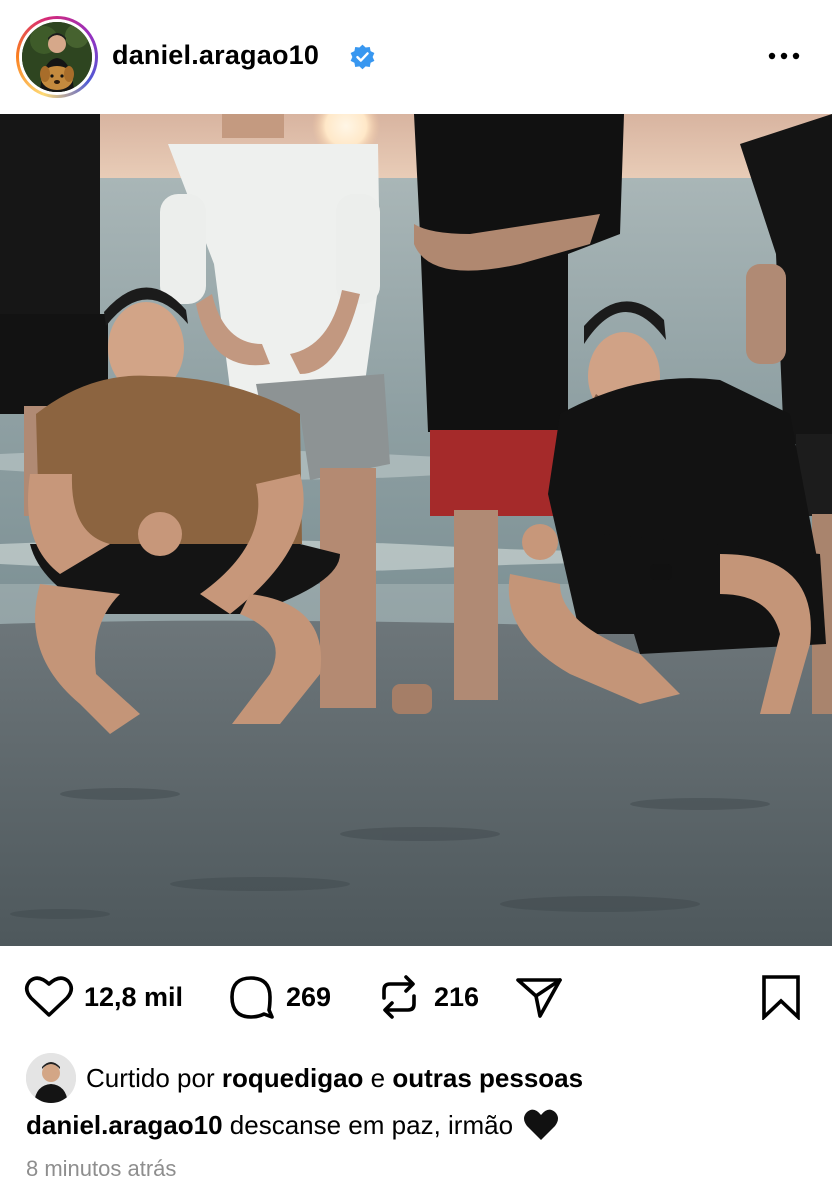  I want to click on comment-button: 269, so click(278, 997).